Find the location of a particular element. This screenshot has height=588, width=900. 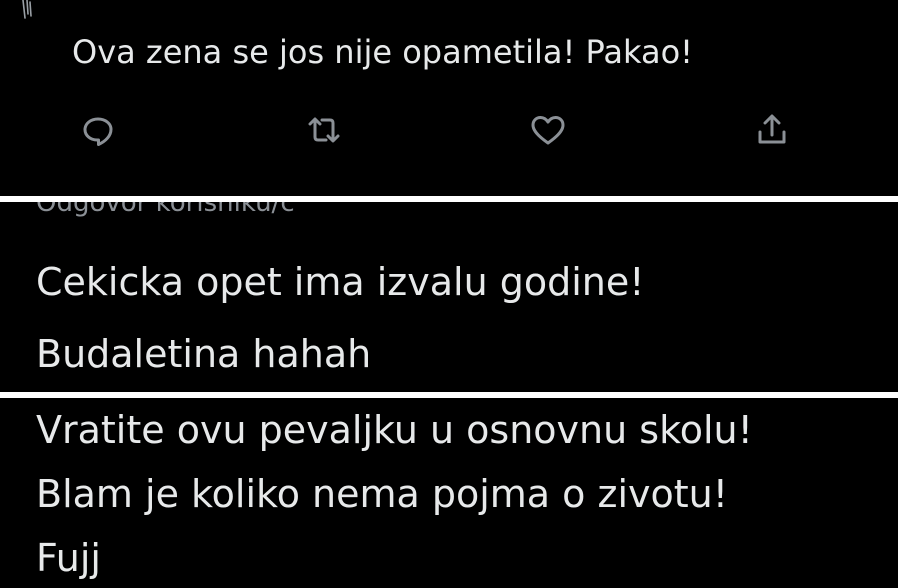

tweet-line: Fujj is located at coordinates (68, 558).